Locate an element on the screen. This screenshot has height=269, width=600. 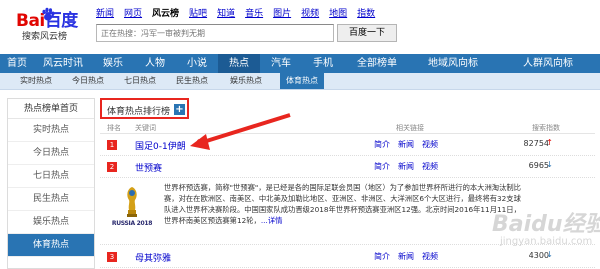
table-row: 2 世预赛 简介 新闻 视频 6965 ↓ is located at coordinates (347, 167).